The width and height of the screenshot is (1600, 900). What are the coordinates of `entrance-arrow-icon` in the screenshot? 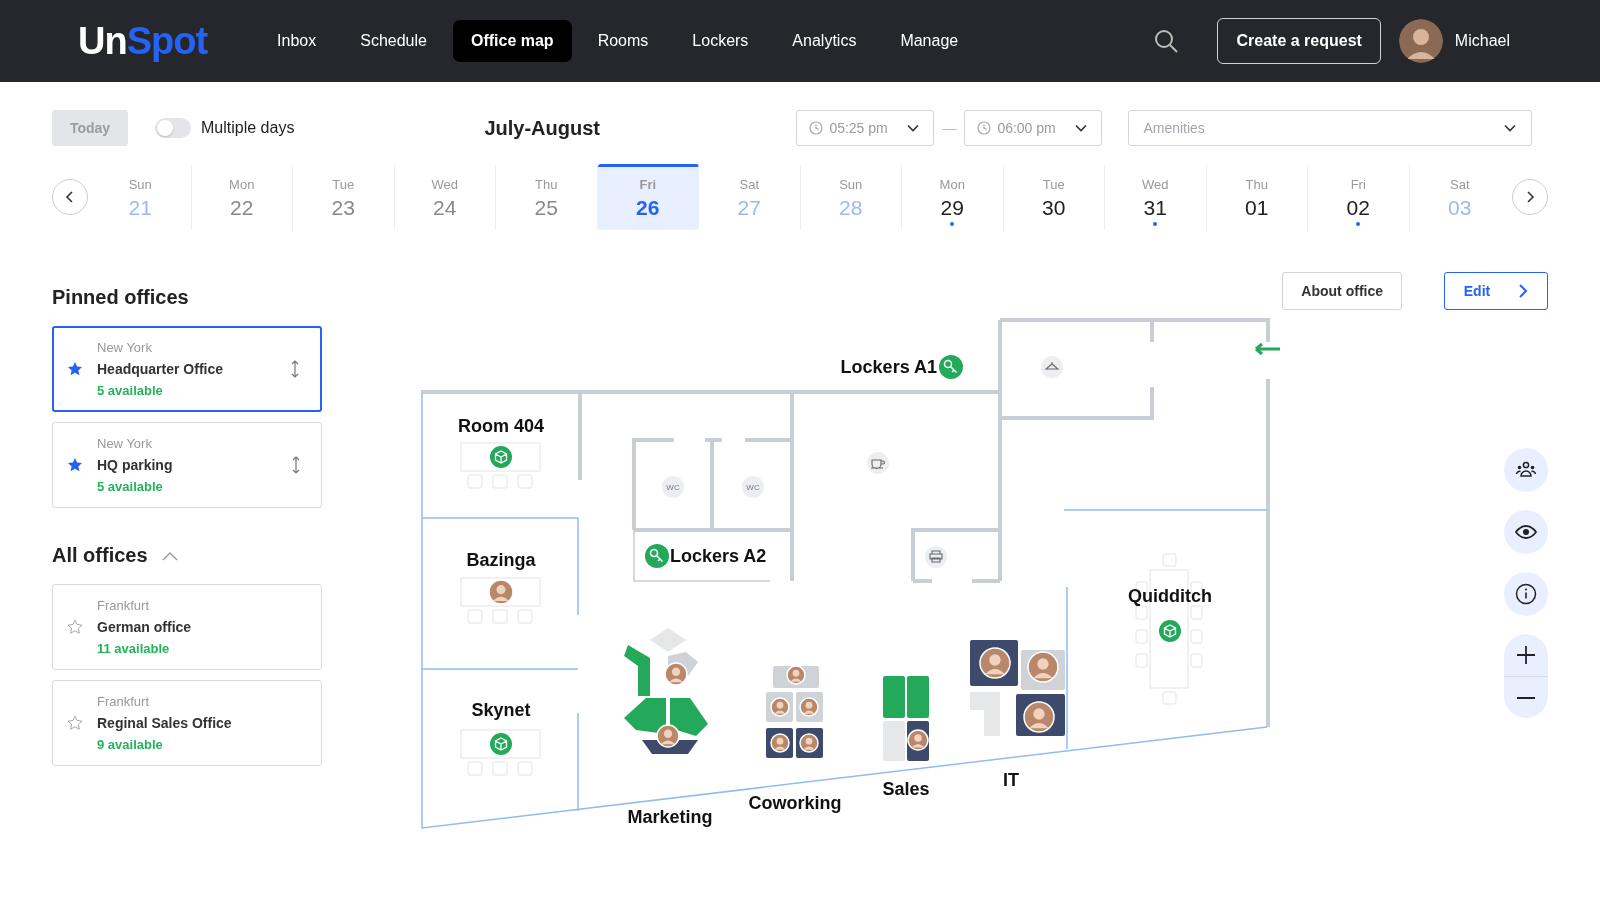 It's located at (1268, 349).